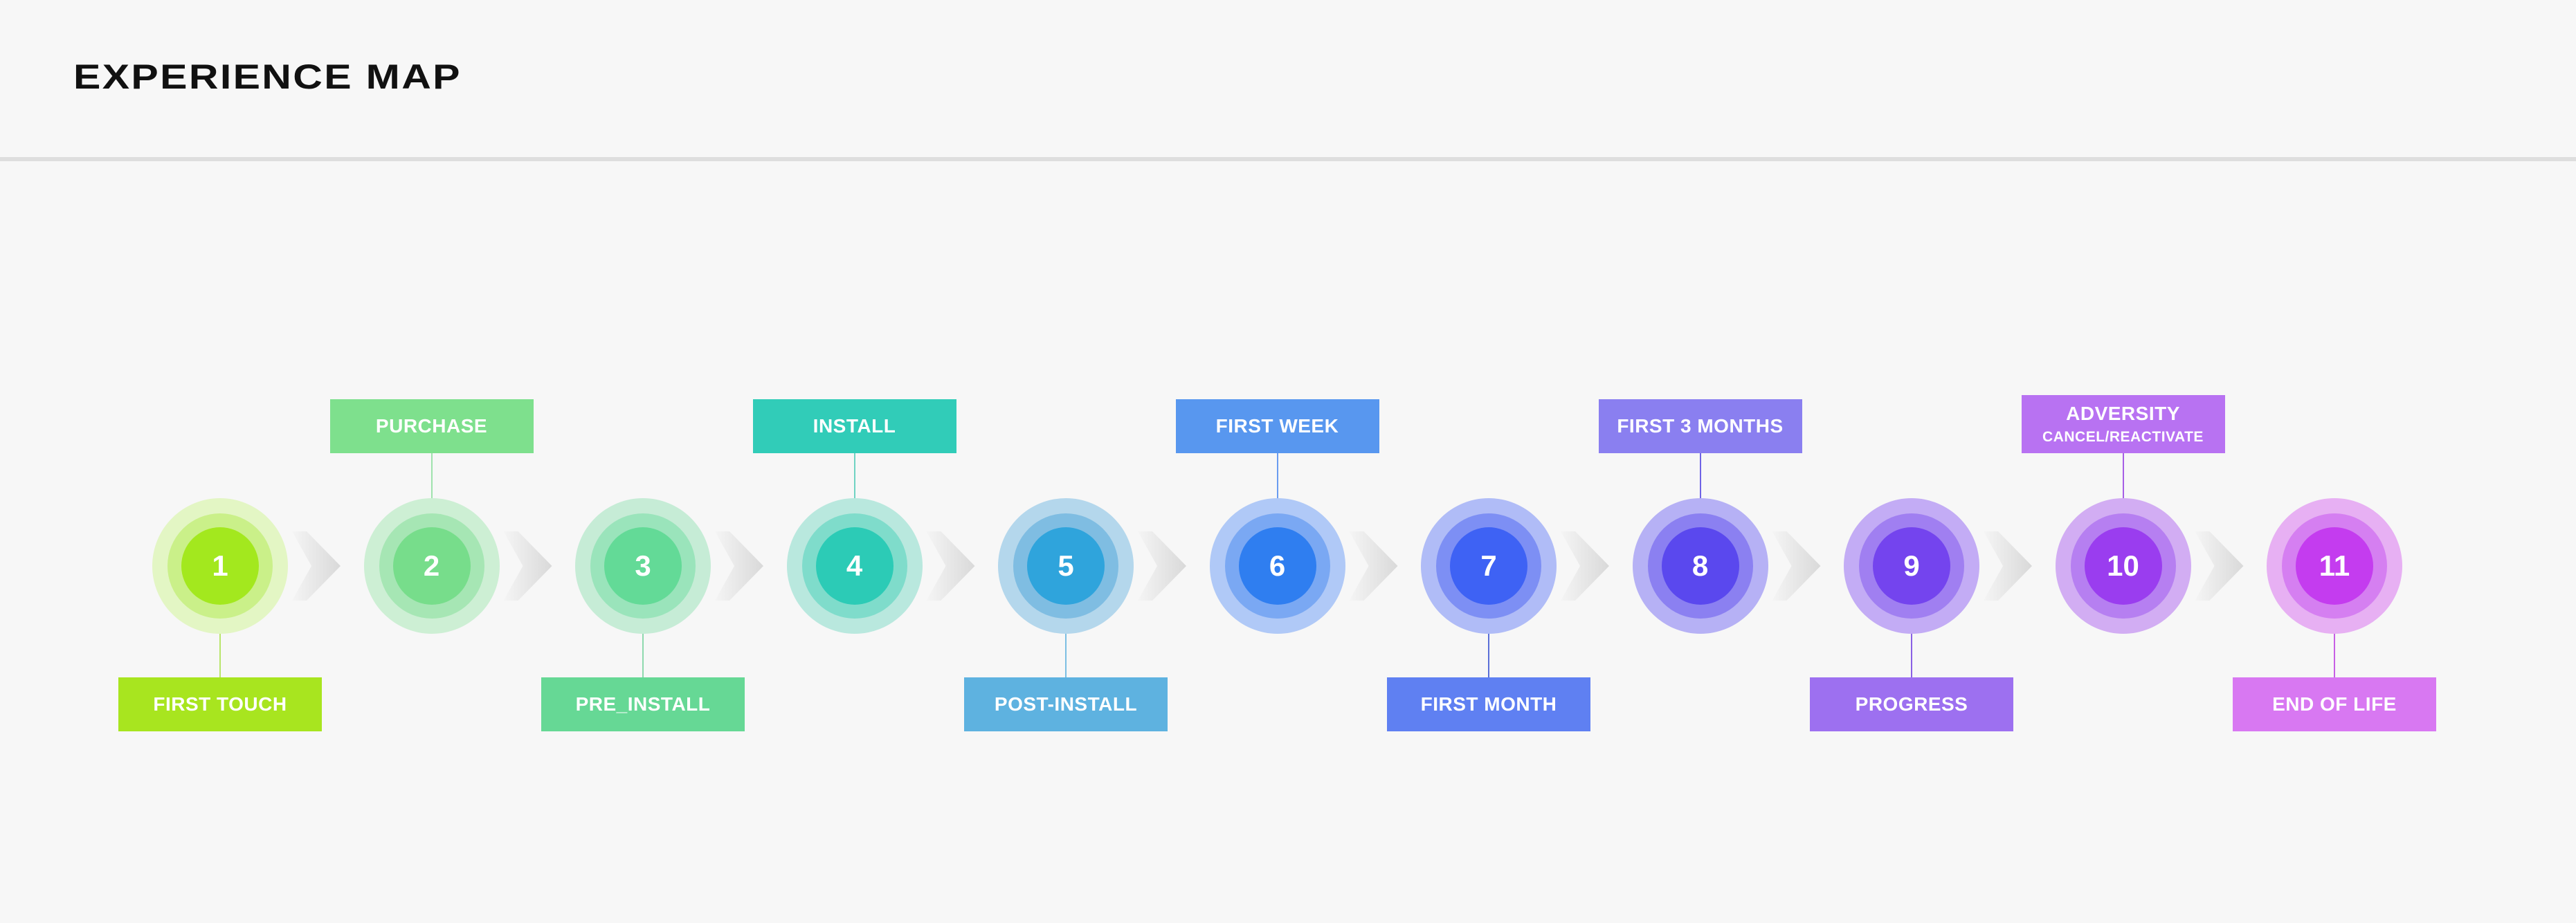  I want to click on stage-6-label: FIRST WEEK, so click(1277, 426).